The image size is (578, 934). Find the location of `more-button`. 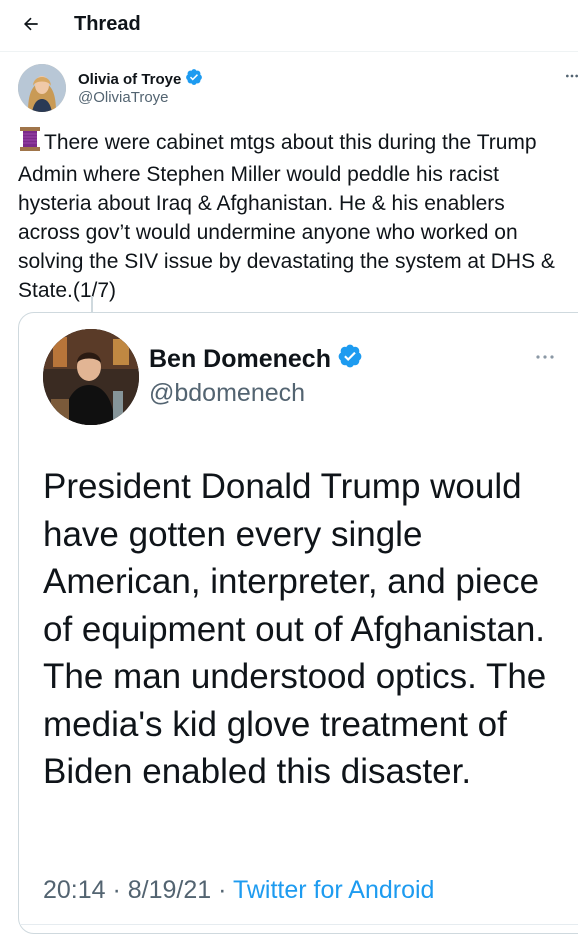

more-button is located at coordinates (569, 78).